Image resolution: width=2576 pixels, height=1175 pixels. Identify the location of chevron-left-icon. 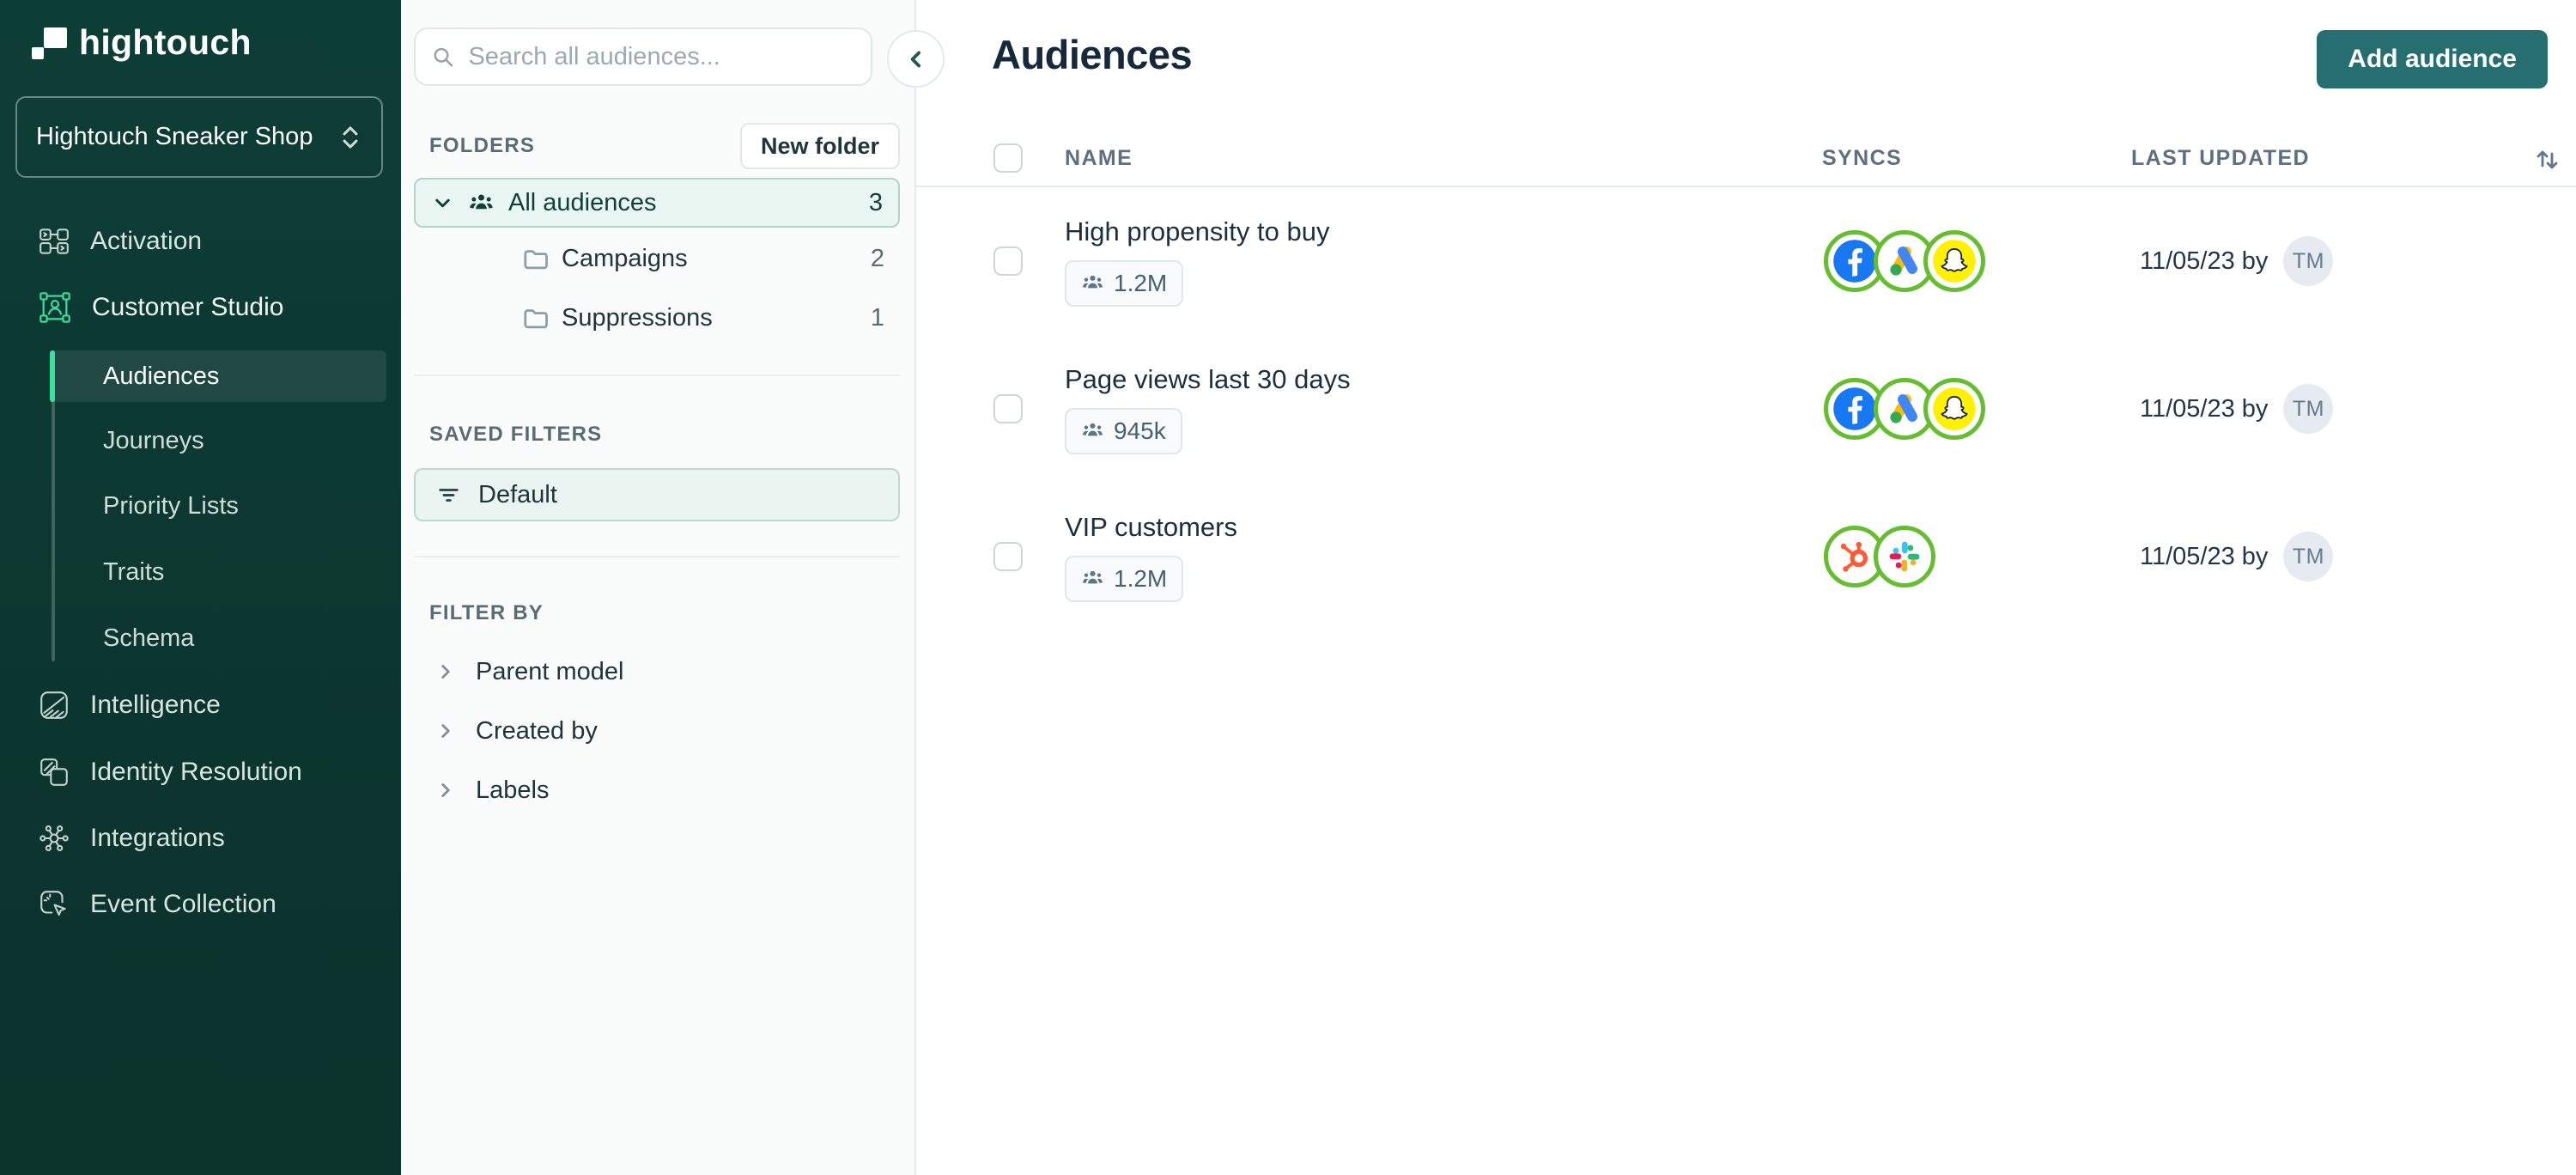
(915, 59).